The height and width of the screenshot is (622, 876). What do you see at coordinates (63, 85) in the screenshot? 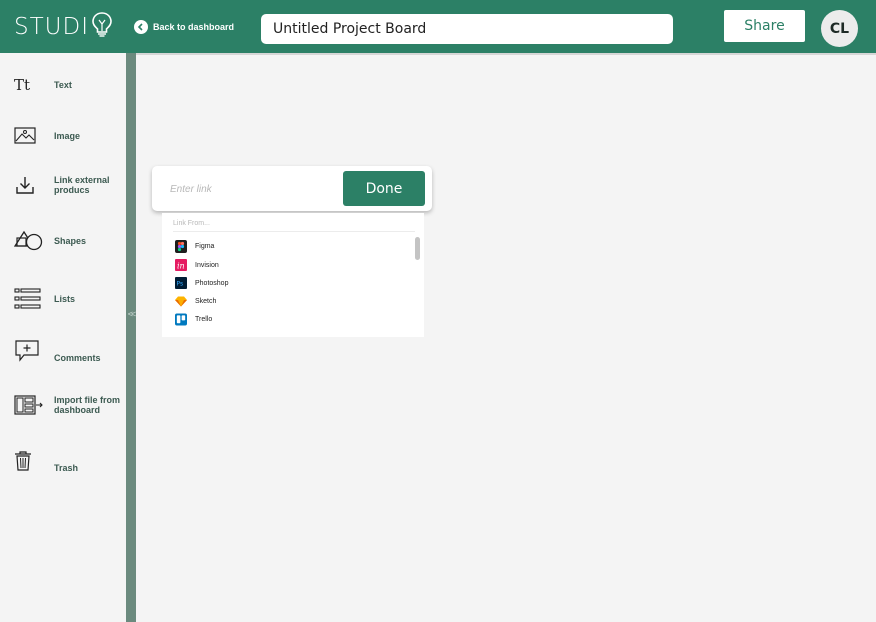
I see `tool-label: Text` at bounding box center [63, 85].